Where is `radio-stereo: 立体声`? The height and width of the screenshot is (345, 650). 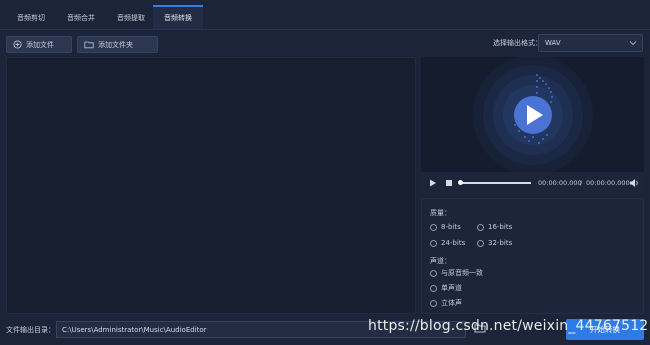 radio-stereo: 立体声 is located at coordinates (446, 303).